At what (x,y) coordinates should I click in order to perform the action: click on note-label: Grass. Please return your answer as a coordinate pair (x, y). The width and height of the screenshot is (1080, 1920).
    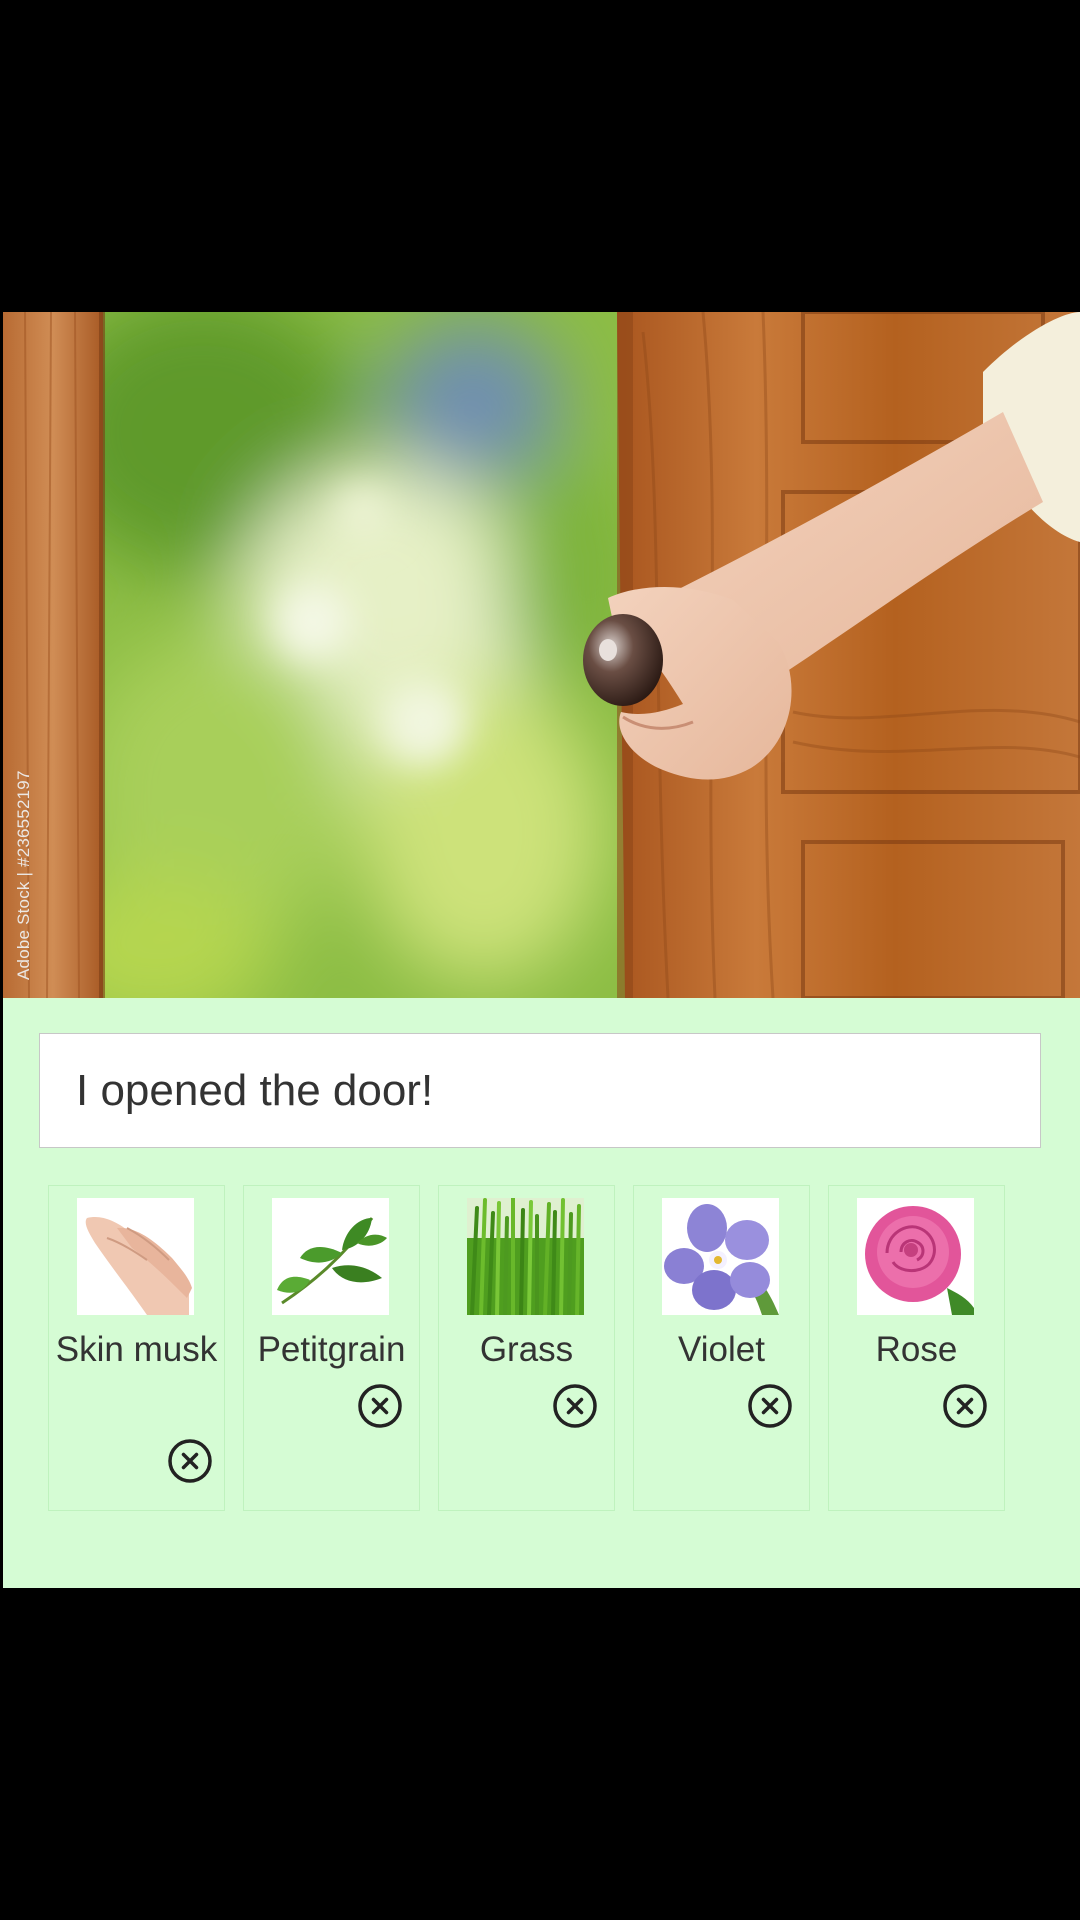
    Looking at the image, I should click on (526, 1349).